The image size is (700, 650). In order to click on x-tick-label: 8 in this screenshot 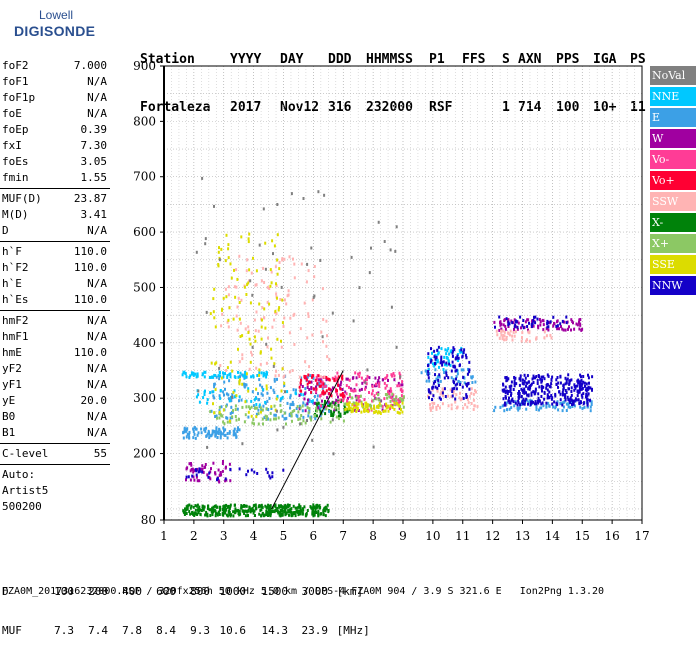, I will do `click(373, 536)`.